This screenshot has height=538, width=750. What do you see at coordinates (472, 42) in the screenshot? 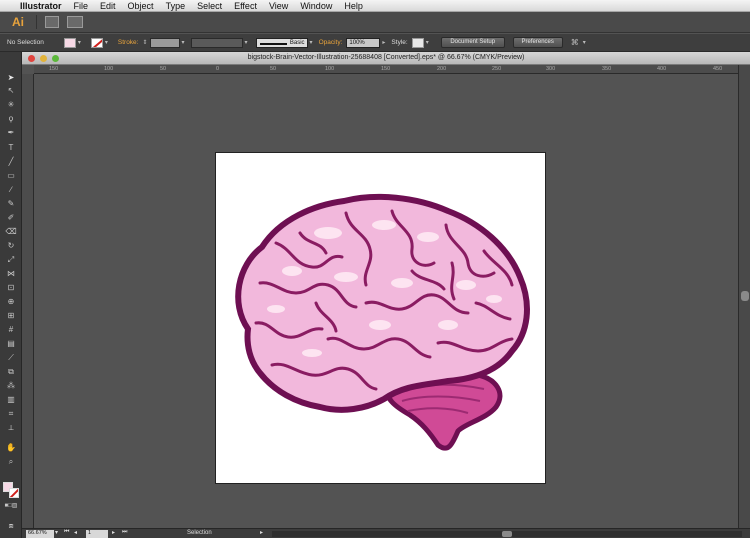
I see `document-setup-button: Document Setup` at bounding box center [472, 42].